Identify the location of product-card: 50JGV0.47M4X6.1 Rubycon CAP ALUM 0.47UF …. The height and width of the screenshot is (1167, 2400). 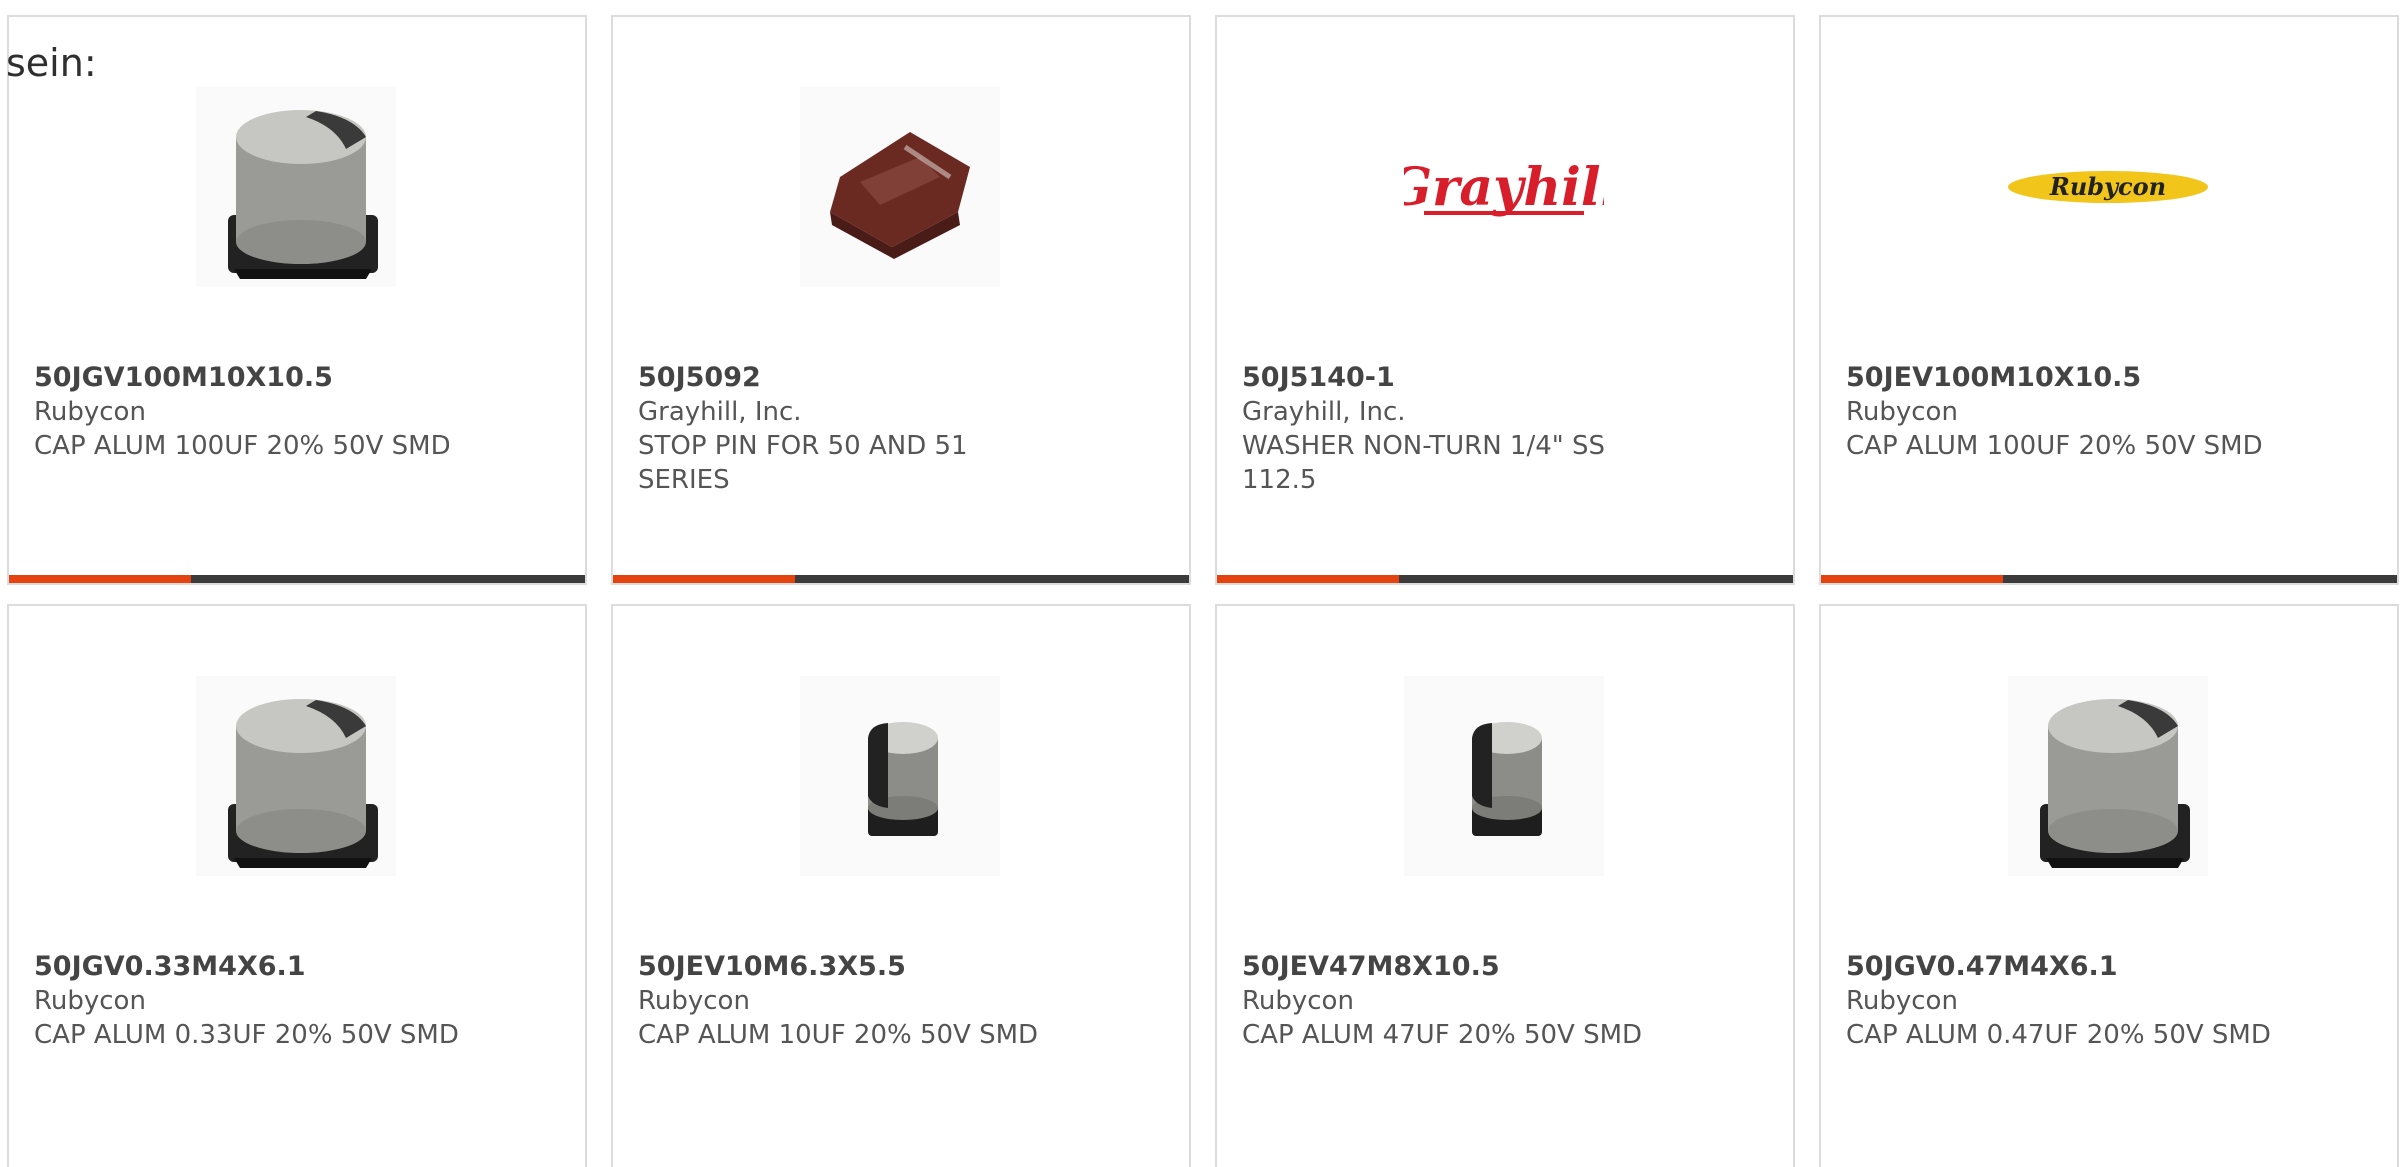
(2109, 885).